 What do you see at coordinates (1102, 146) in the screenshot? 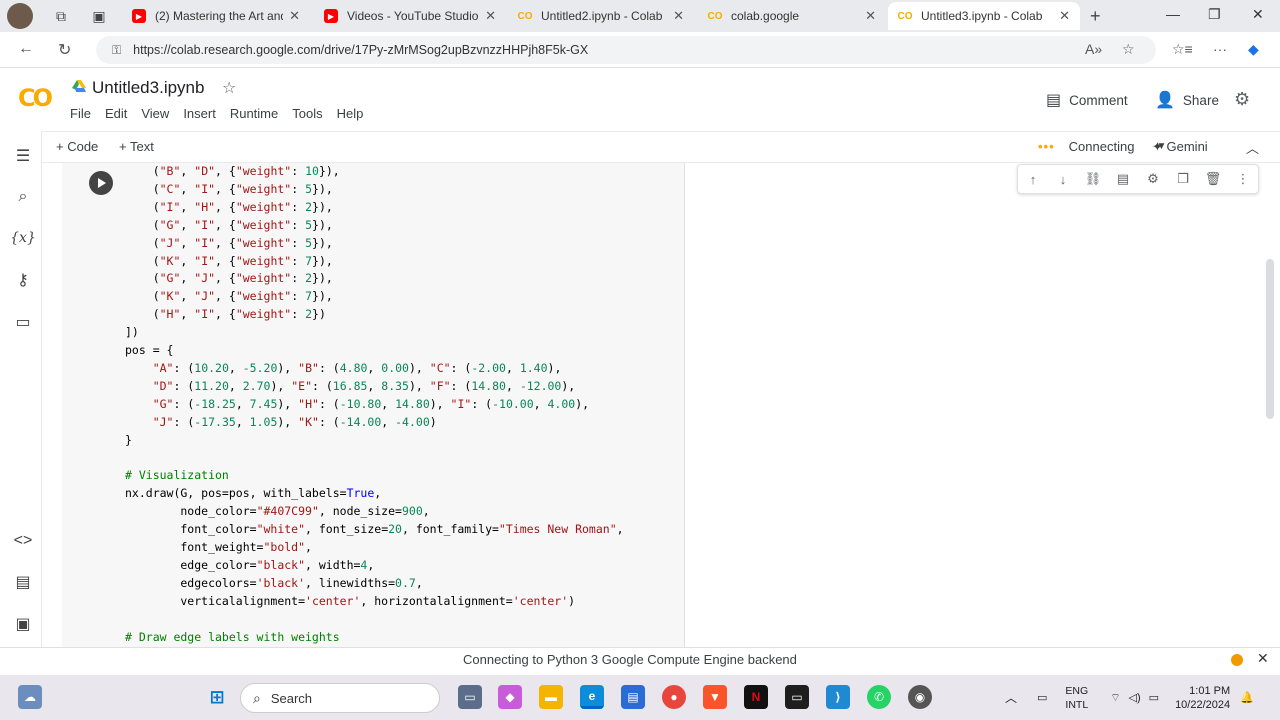
I see `runtime-connect-button: ••• Connecting ▼` at bounding box center [1102, 146].